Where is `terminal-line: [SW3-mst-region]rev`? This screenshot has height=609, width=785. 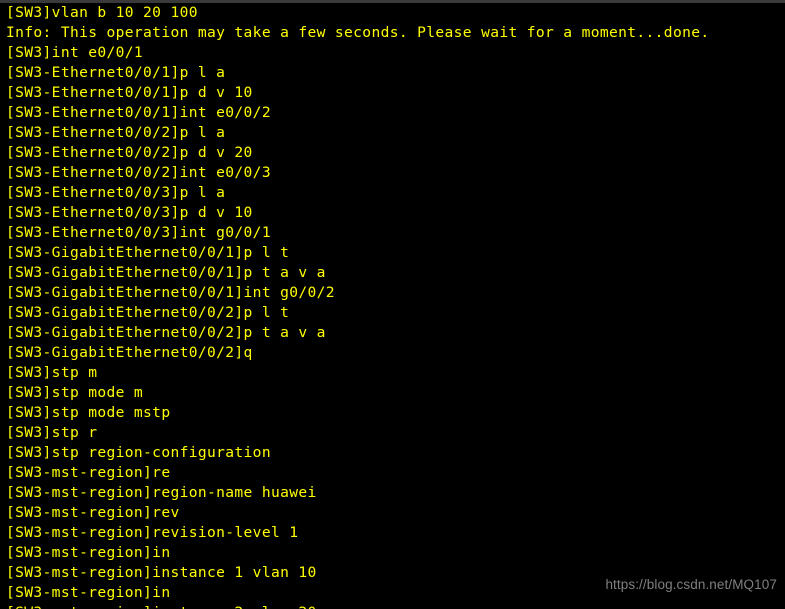
terminal-line: [SW3-mst-region]rev is located at coordinates (93, 512).